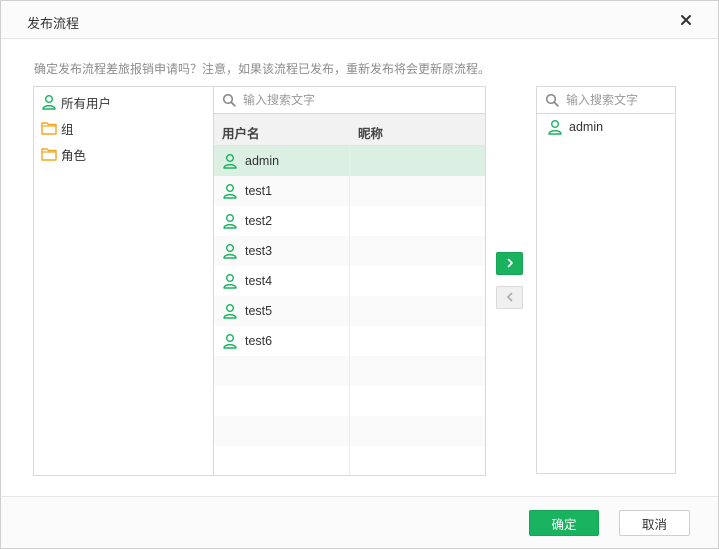 Image resolution: width=719 pixels, height=549 pixels. What do you see at coordinates (564, 523) in the screenshot?
I see `confirm-button: 确定` at bounding box center [564, 523].